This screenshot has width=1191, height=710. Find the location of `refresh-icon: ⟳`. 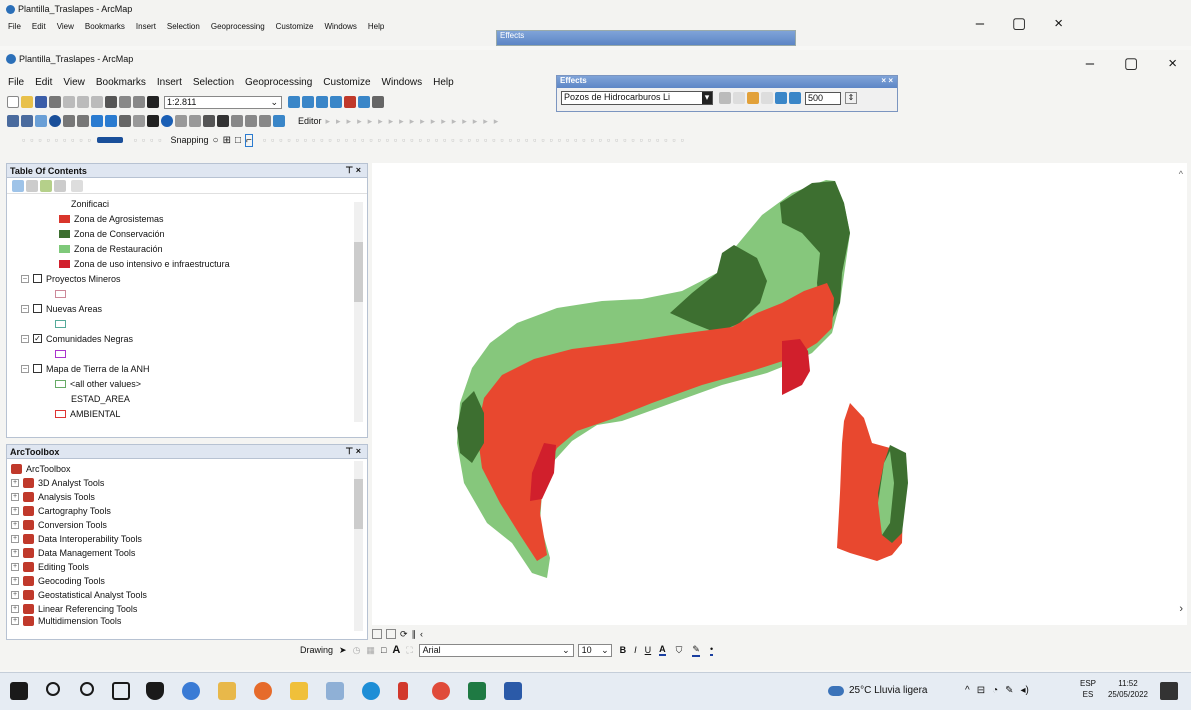

refresh-icon: ⟳ is located at coordinates (404, 634).